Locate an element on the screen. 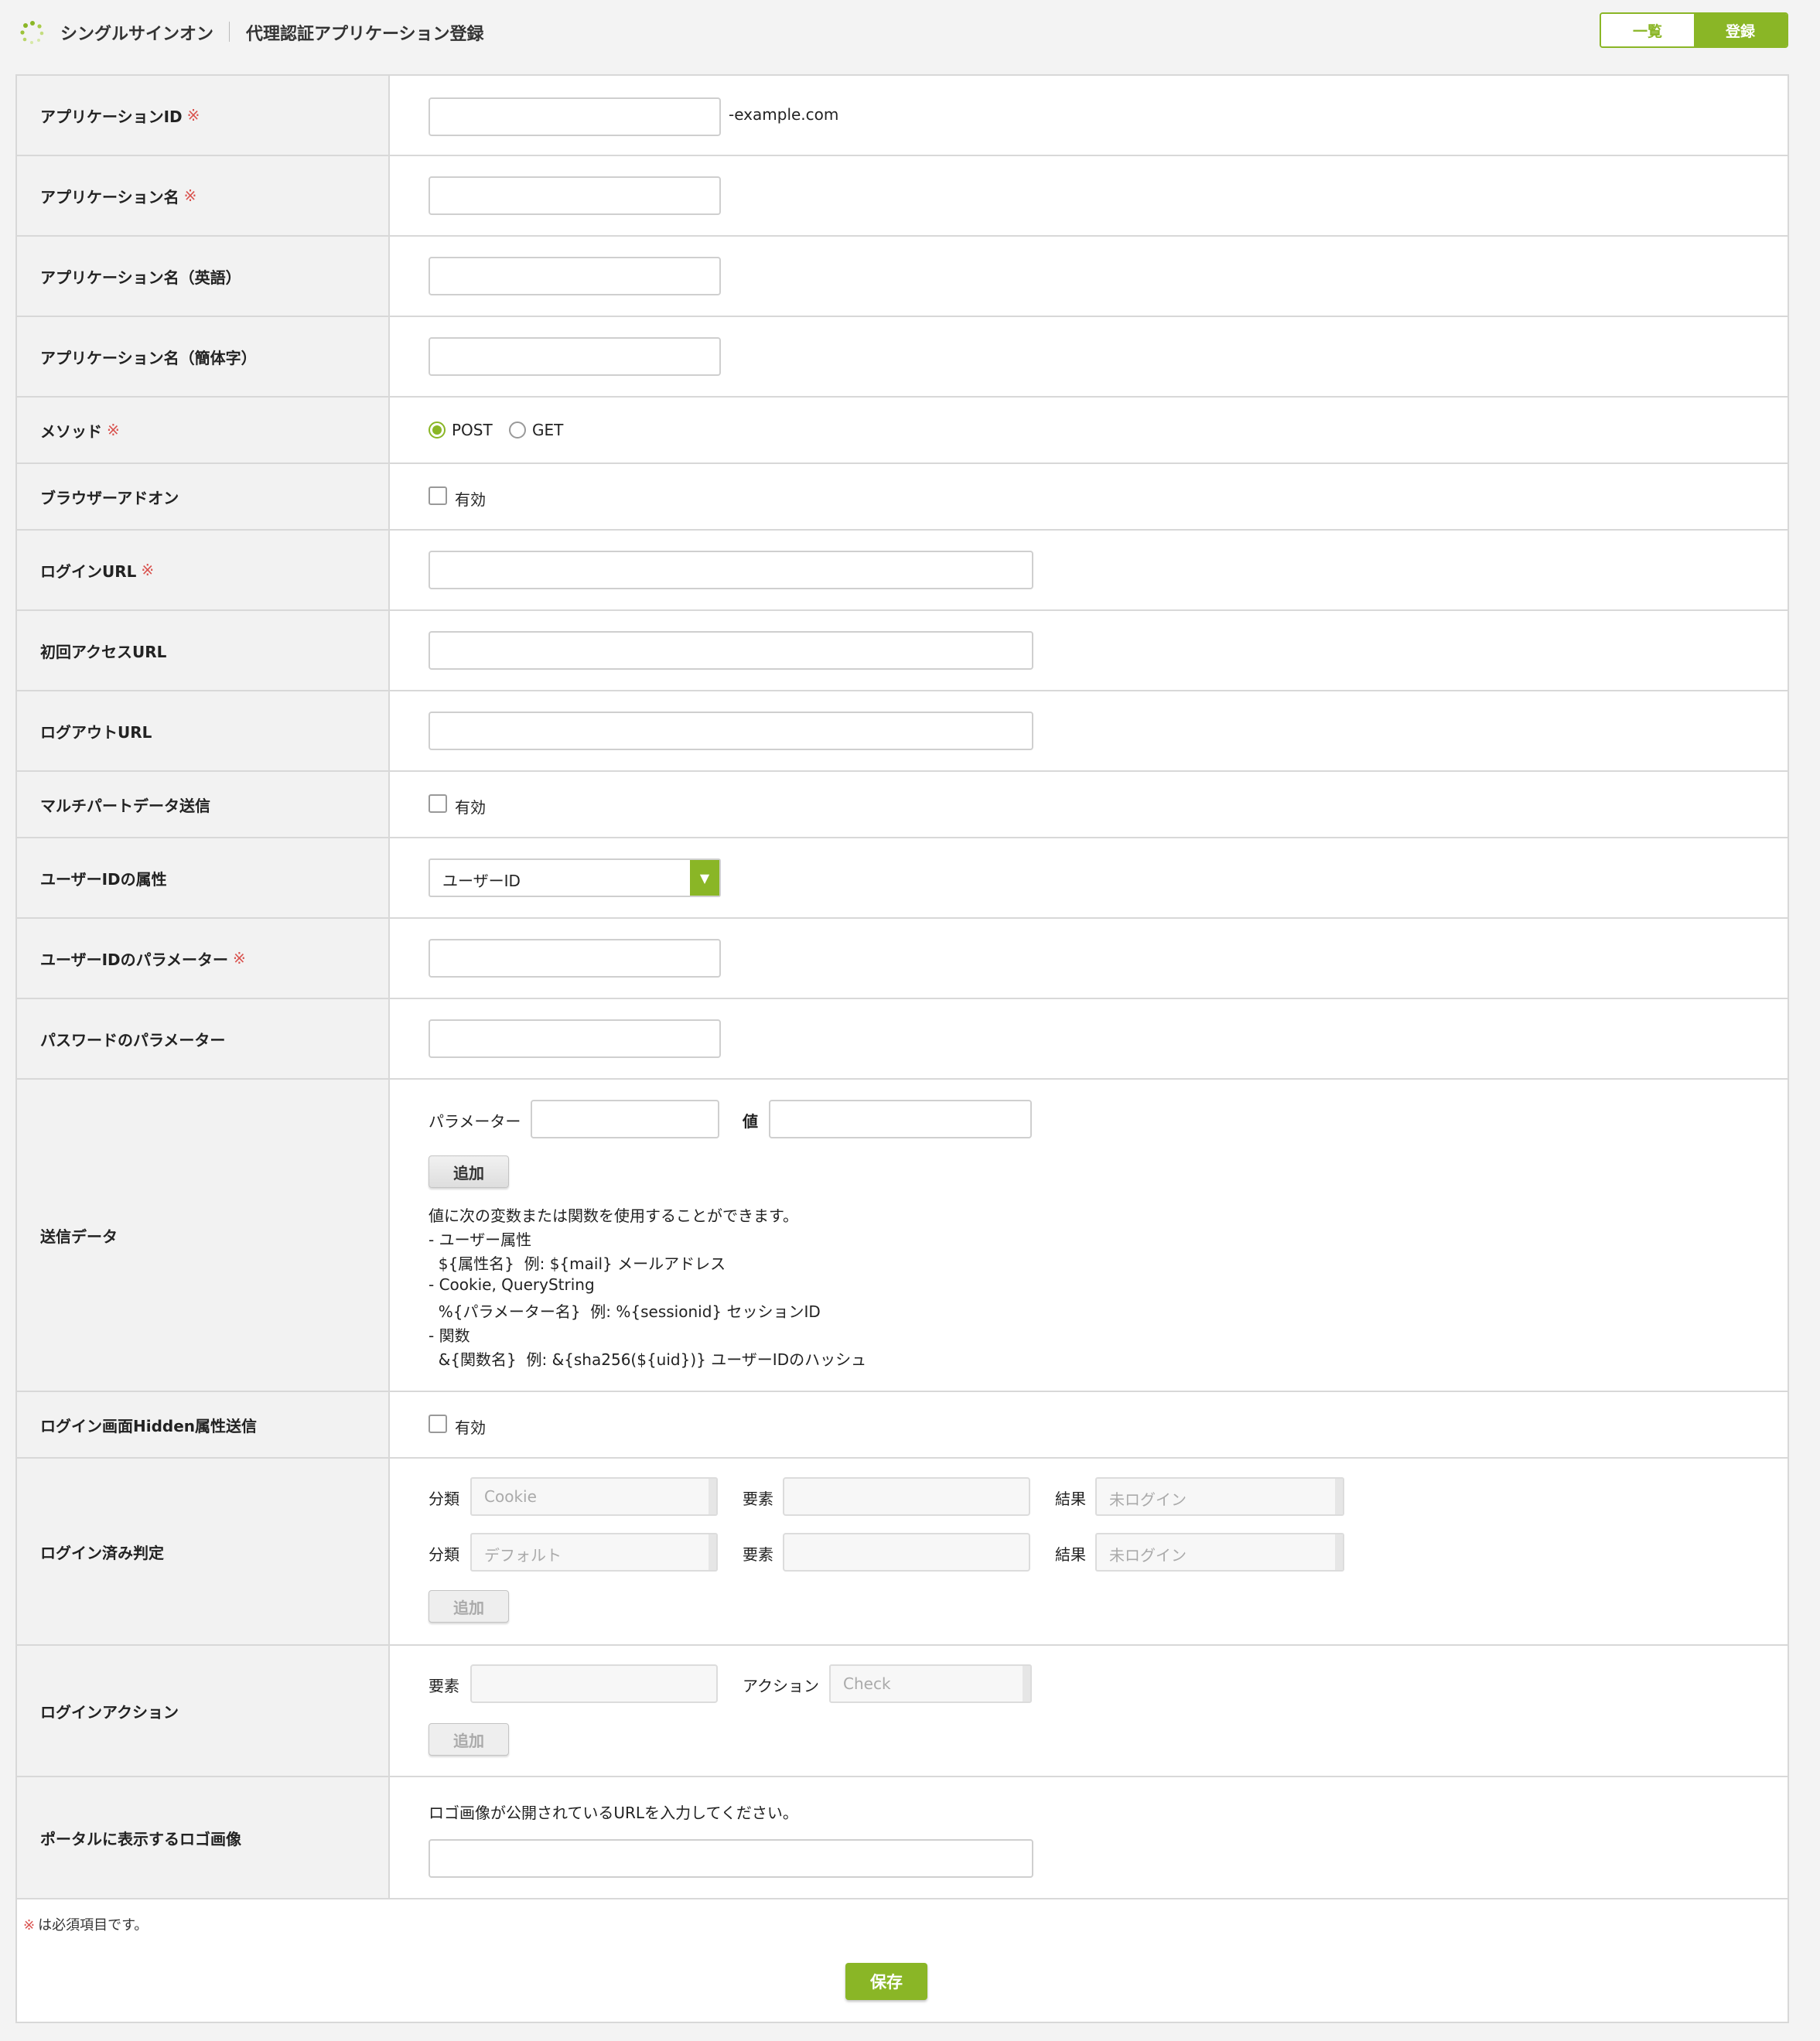 This screenshot has width=1820, height=2041. chevron-down-icon: ▼ is located at coordinates (704, 878).